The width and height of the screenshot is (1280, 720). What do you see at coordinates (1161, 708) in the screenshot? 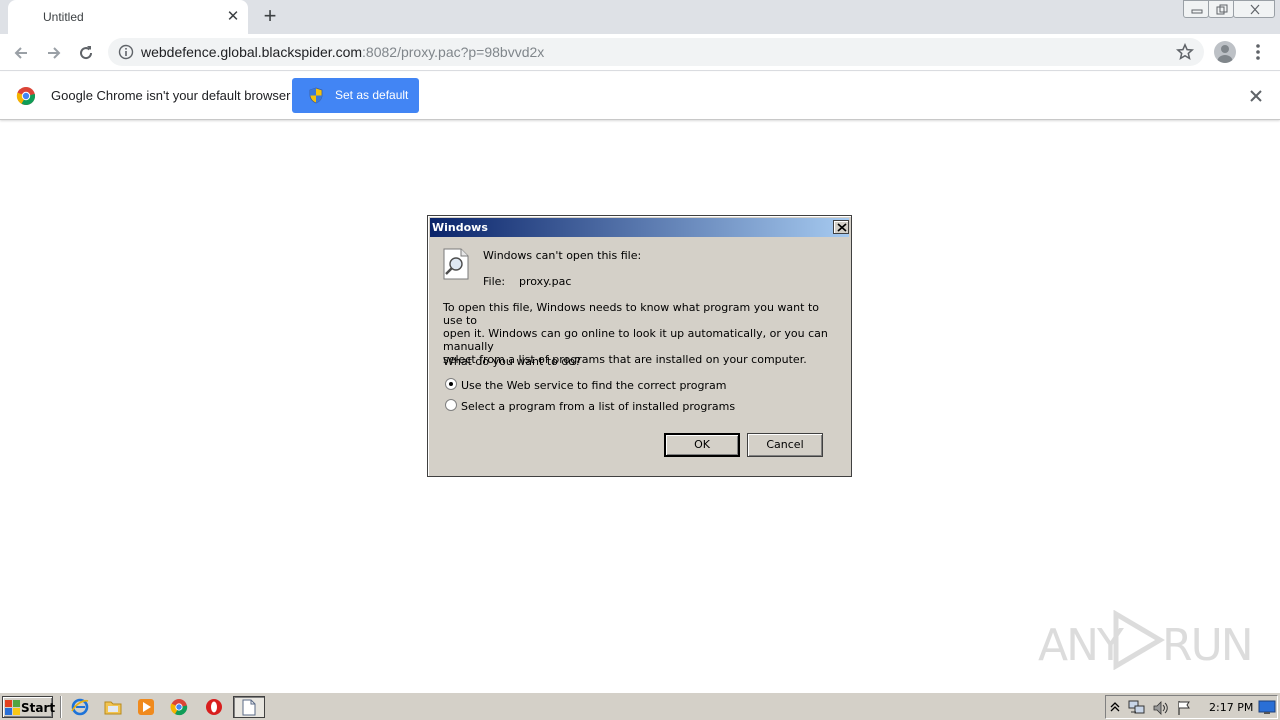
I see `volume-icon` at bounding box center [1161, 708].